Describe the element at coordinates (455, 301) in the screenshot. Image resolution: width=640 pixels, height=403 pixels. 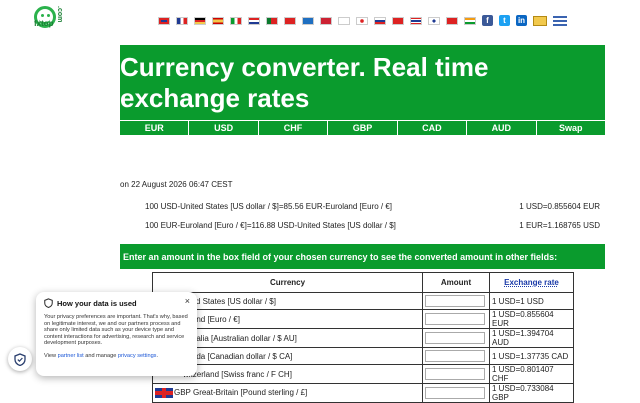
I see `amount-input-usd` at that location.